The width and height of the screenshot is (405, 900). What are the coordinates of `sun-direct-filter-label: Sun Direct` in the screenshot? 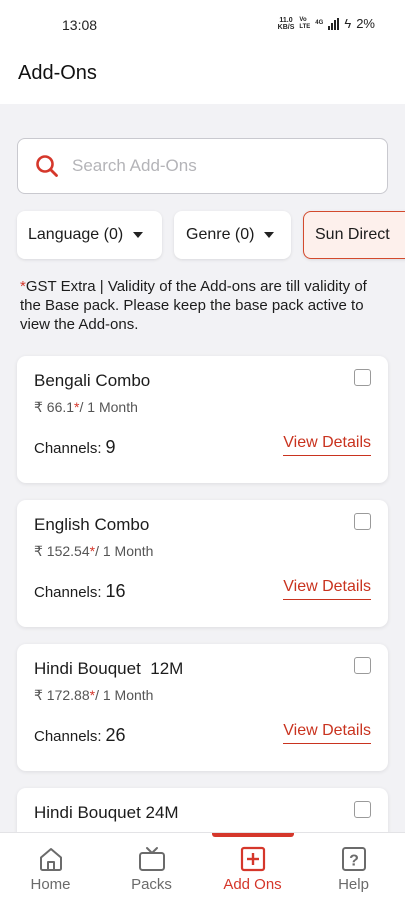 It's located at (352, 234).